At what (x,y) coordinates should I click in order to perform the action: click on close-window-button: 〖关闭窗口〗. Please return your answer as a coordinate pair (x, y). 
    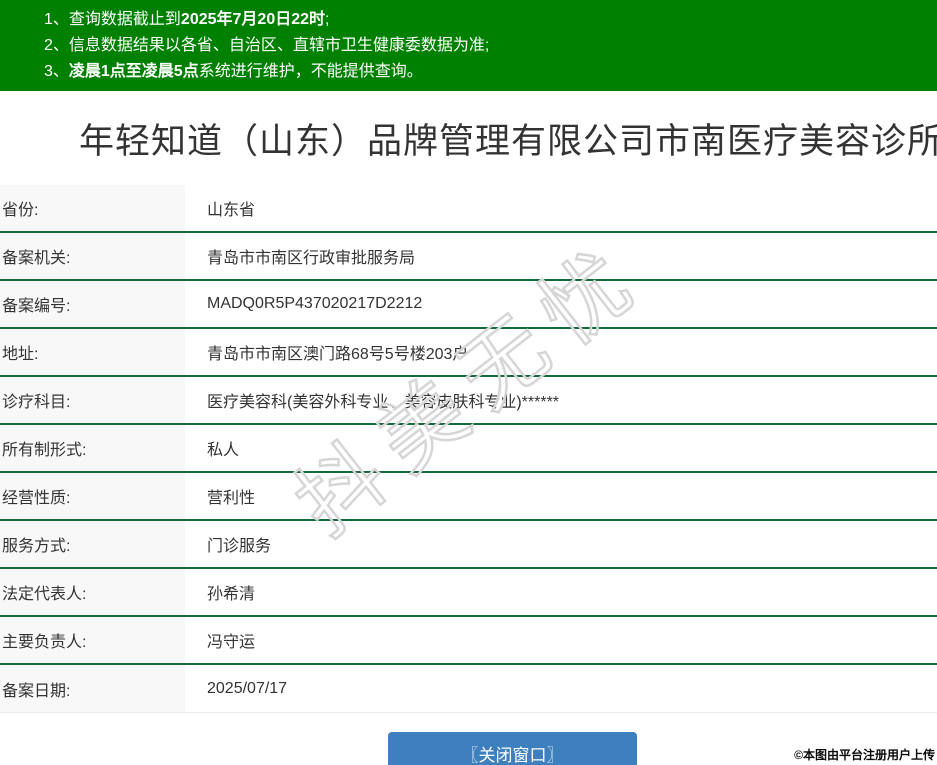
    Looking at the image, I should click on (512, 748).